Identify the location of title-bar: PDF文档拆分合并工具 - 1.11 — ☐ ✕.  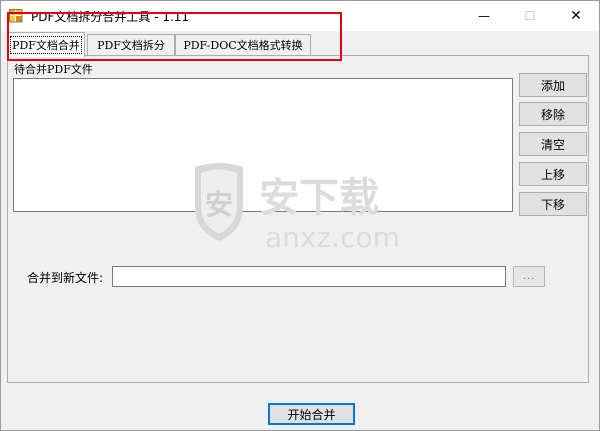
(300, 16).